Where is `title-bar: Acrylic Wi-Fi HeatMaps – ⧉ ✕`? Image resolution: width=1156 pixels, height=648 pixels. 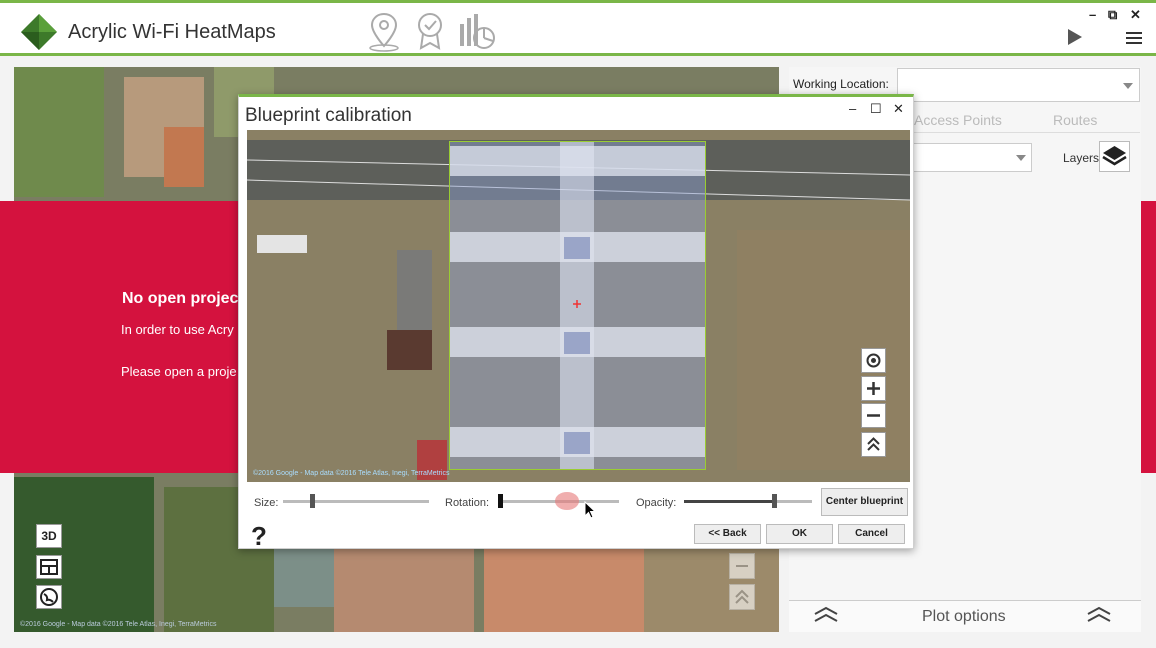 title-bar: Acrylic Wi-Fi HeatMaps – ⧉ ✕ is located at coordinates (578, 28).